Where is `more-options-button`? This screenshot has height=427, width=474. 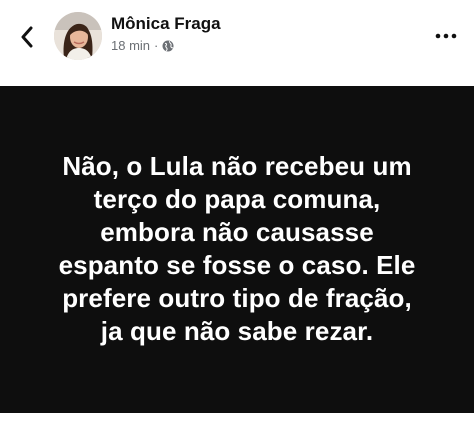
more-options-button is located at coordinates (446, 36).